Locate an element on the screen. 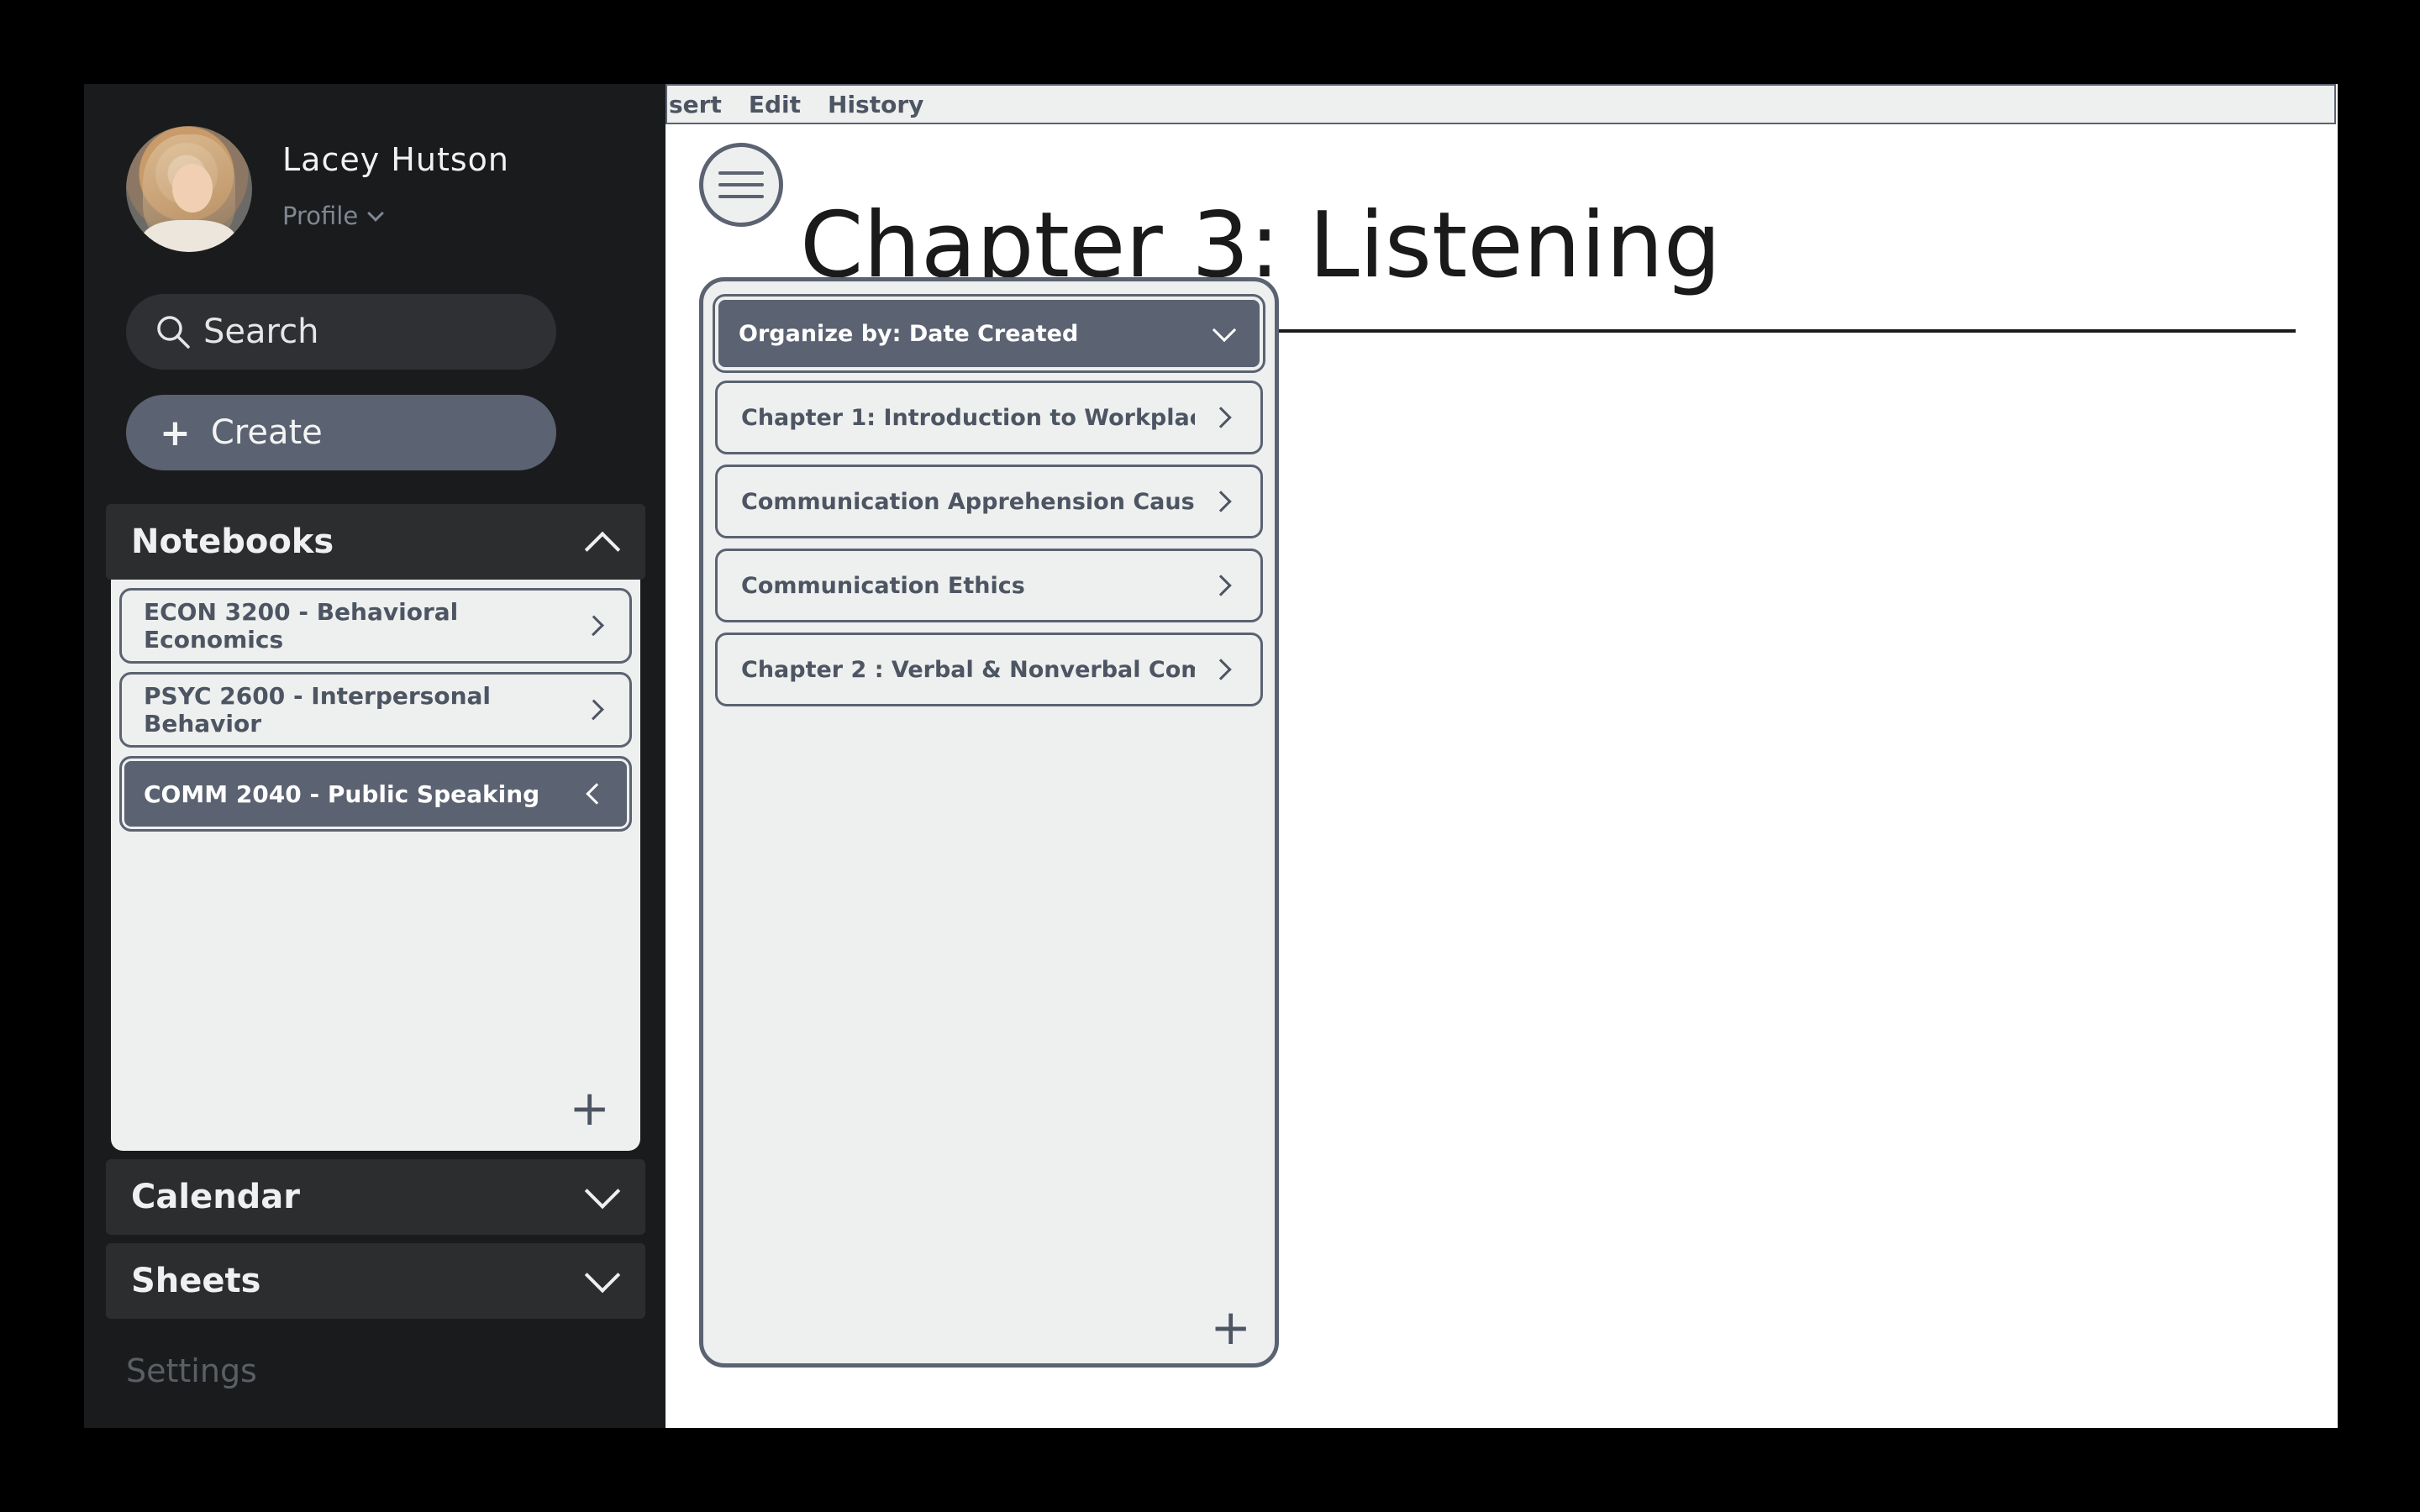 The image size is (2420, 1512). hamburger-icon is located at coordinates (741, 173).